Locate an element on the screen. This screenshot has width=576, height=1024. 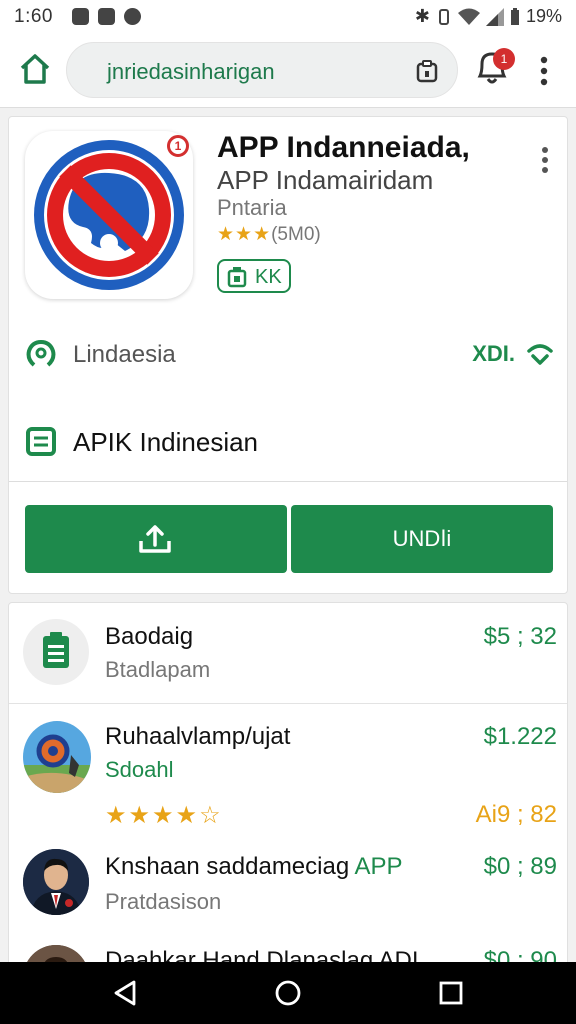
rating-stars: ★★★ is located at coordinates (244, 234).